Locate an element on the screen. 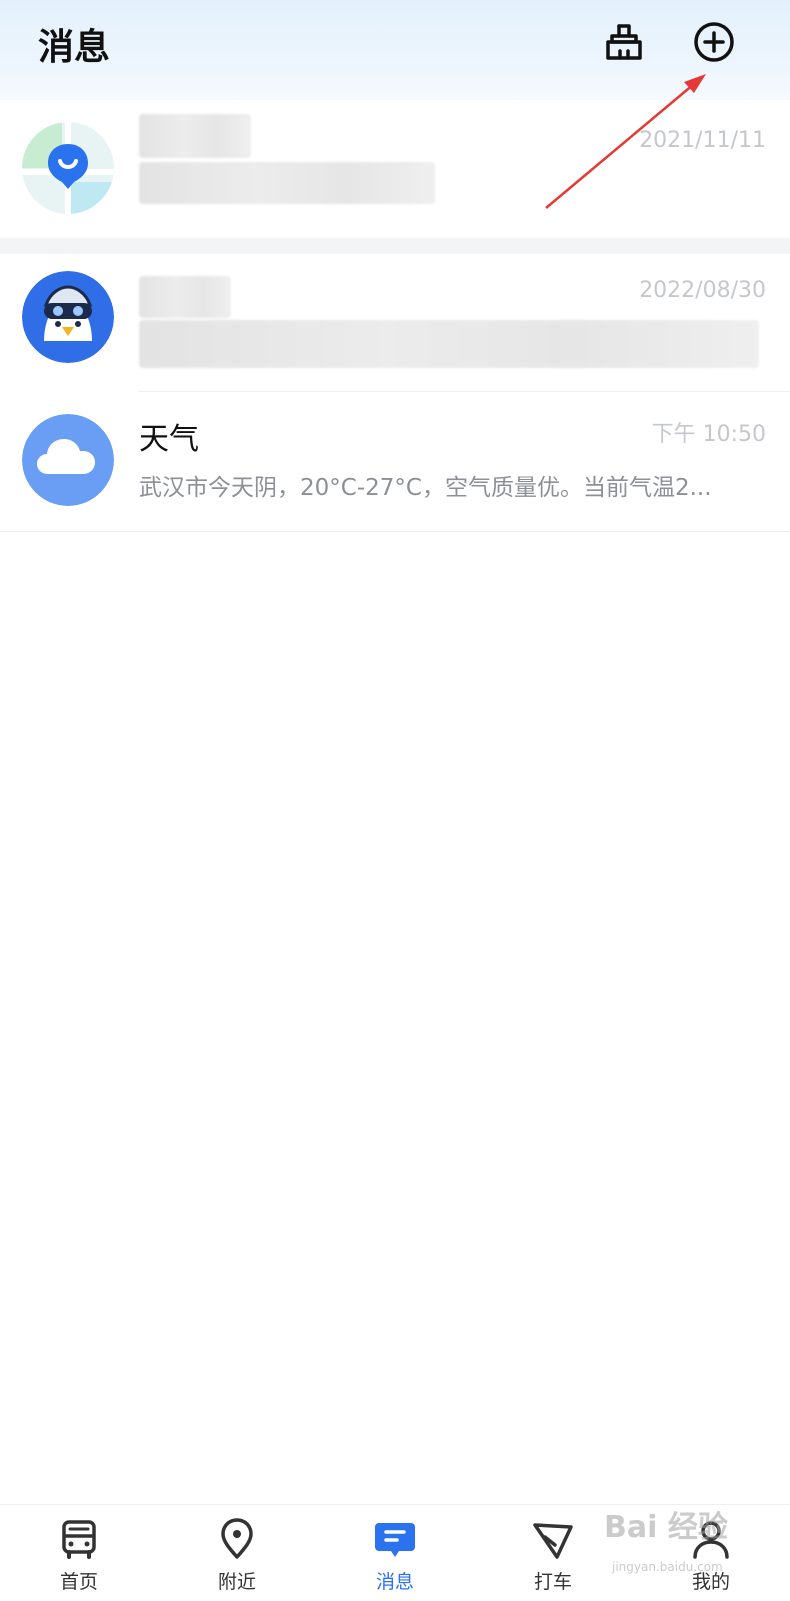 The width and height of the screenshot is (790, 1601). bus-icon is located at coordinates (79, 1539).